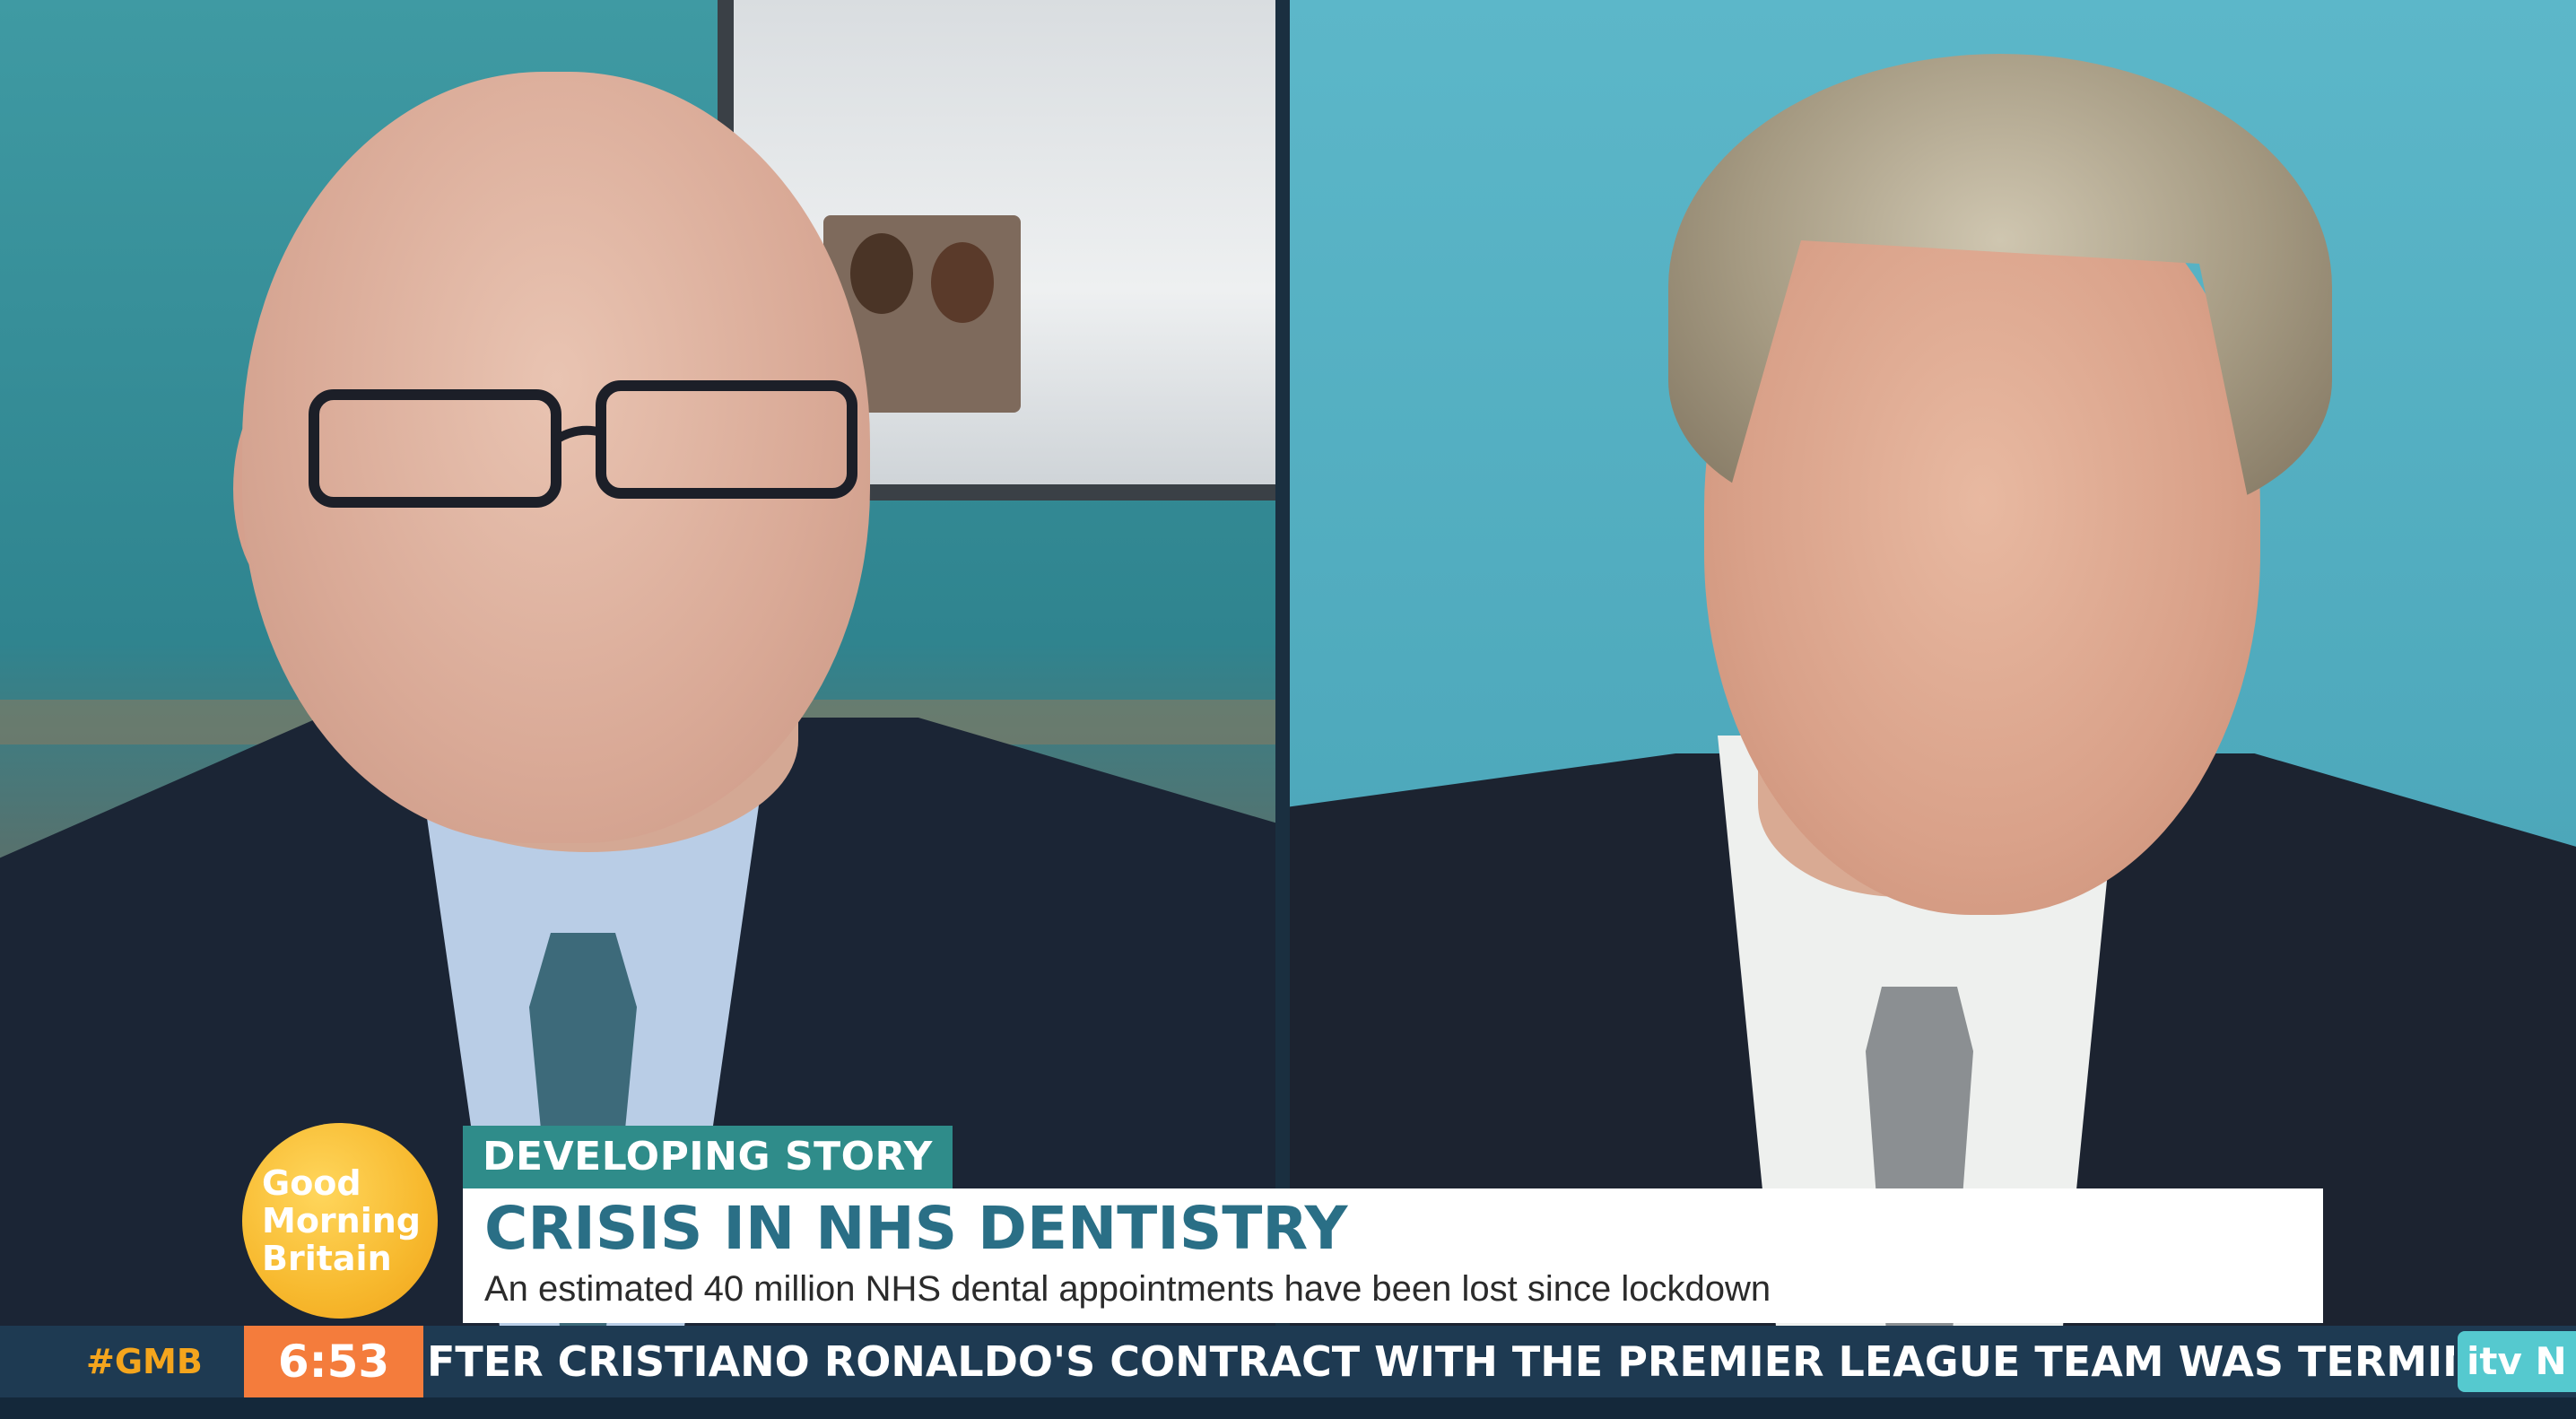 The width and height of the screenshot is (2576, 1419). I want to click on gmb-logo: Good Morning Britain, so click(340, 1221).